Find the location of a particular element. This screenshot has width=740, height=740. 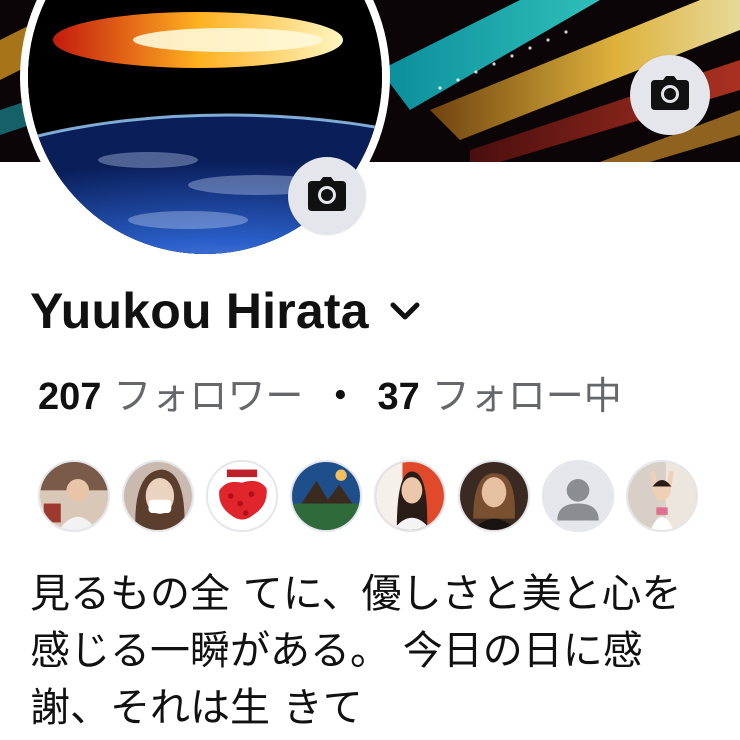

edit-profile-picture-button is located at coordinates (327, 196).